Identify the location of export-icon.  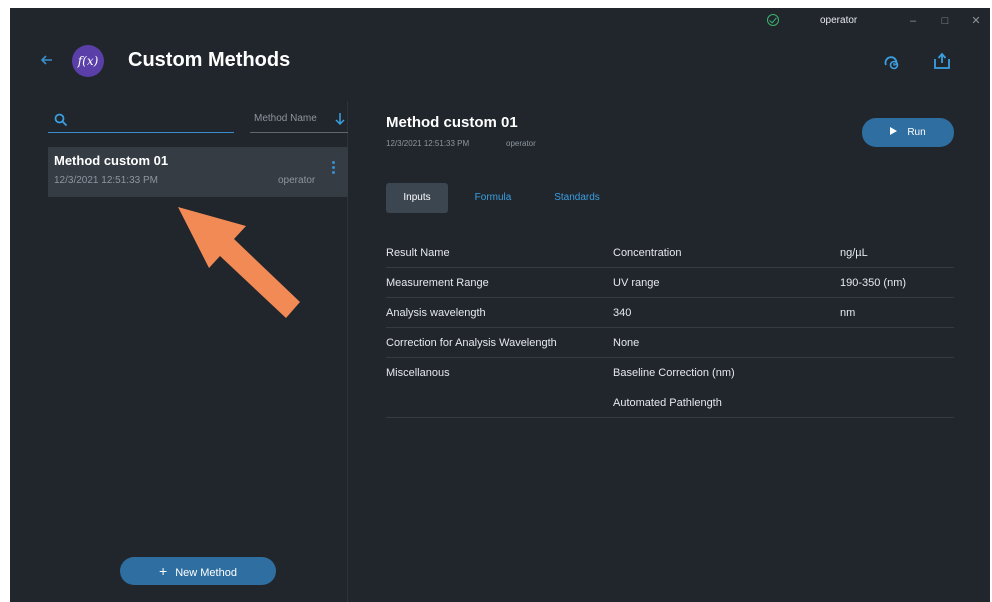
(942, 61).